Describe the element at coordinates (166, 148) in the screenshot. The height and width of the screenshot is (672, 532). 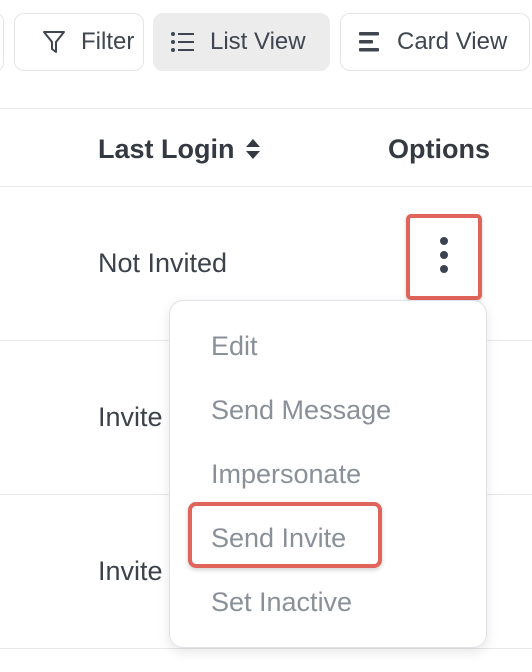
I see `last-login-header-label: Last Login` at that location.